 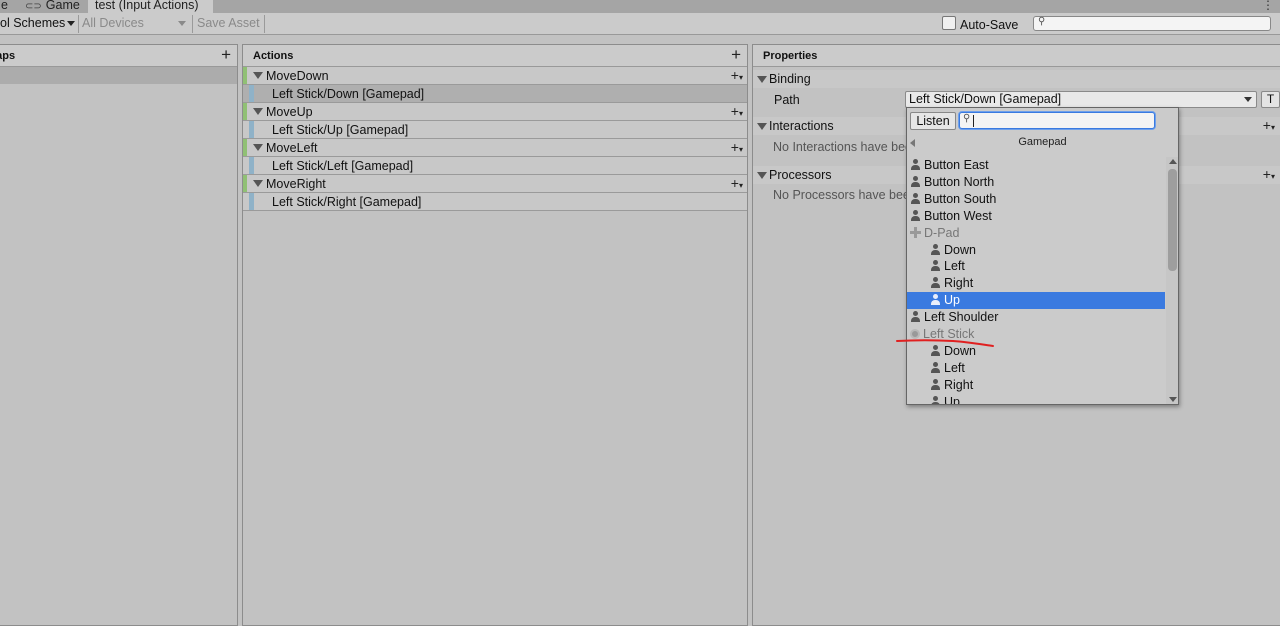 I want to click on control-list-item: Button East, so click(x=1036, y=165).